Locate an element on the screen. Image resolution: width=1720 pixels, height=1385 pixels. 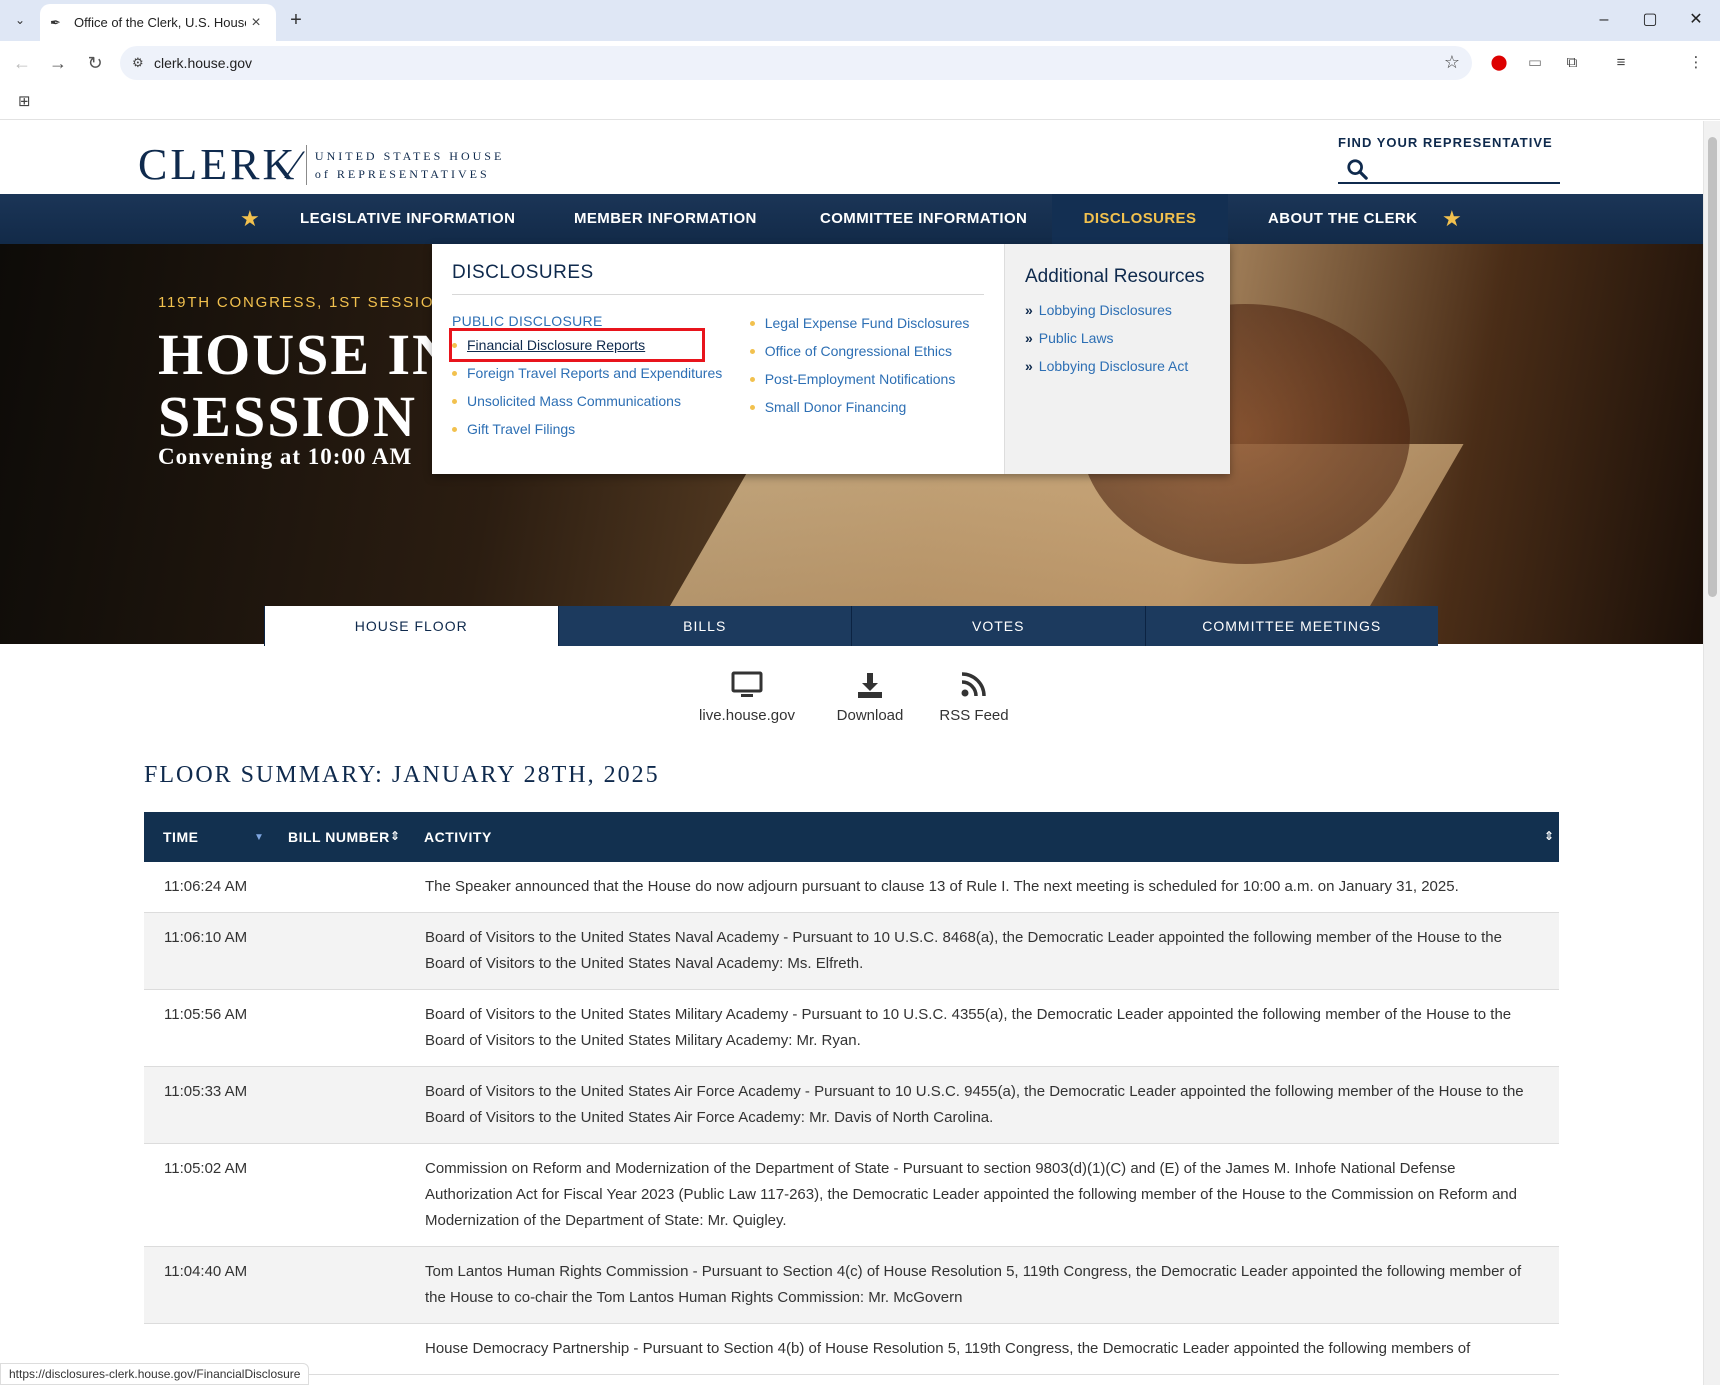
back-icon: ← is located at coordinates (22, 63).